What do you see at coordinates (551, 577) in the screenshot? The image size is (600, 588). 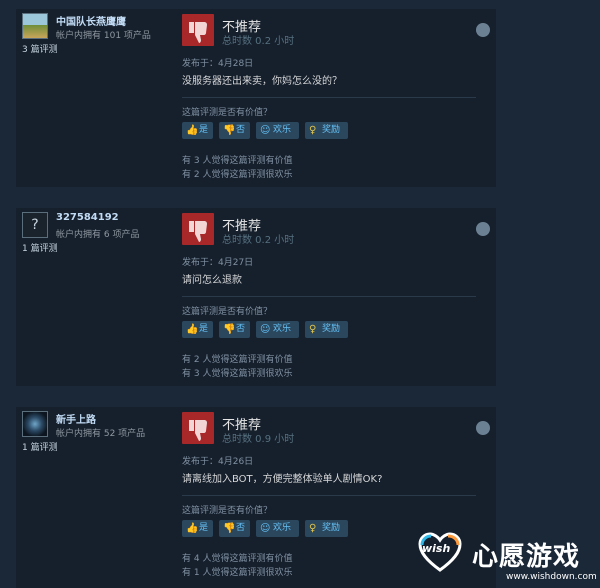 I see `watermark-url: www.wishdown.com` at bounding box center [551, 577].